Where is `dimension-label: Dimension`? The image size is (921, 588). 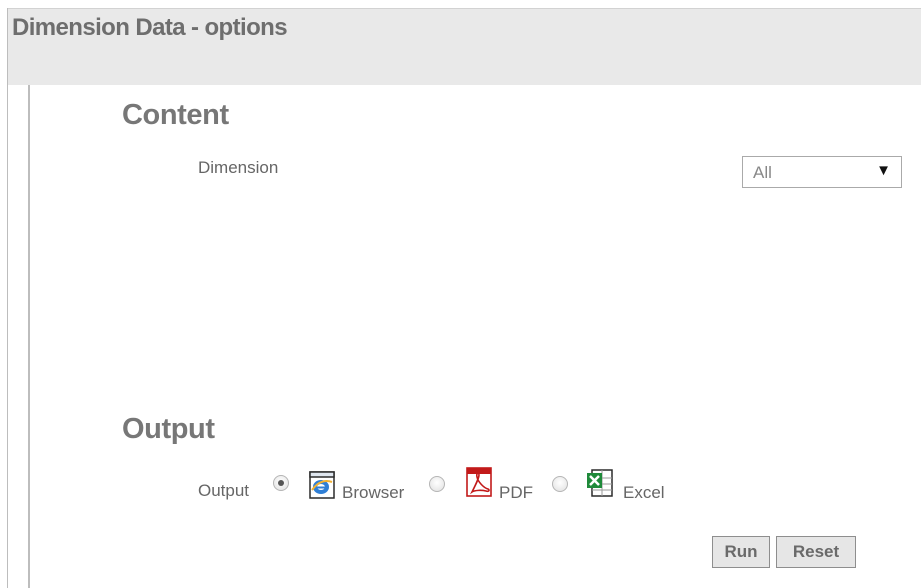 dimension-label: Dimension is located at coordinates (238, 167).